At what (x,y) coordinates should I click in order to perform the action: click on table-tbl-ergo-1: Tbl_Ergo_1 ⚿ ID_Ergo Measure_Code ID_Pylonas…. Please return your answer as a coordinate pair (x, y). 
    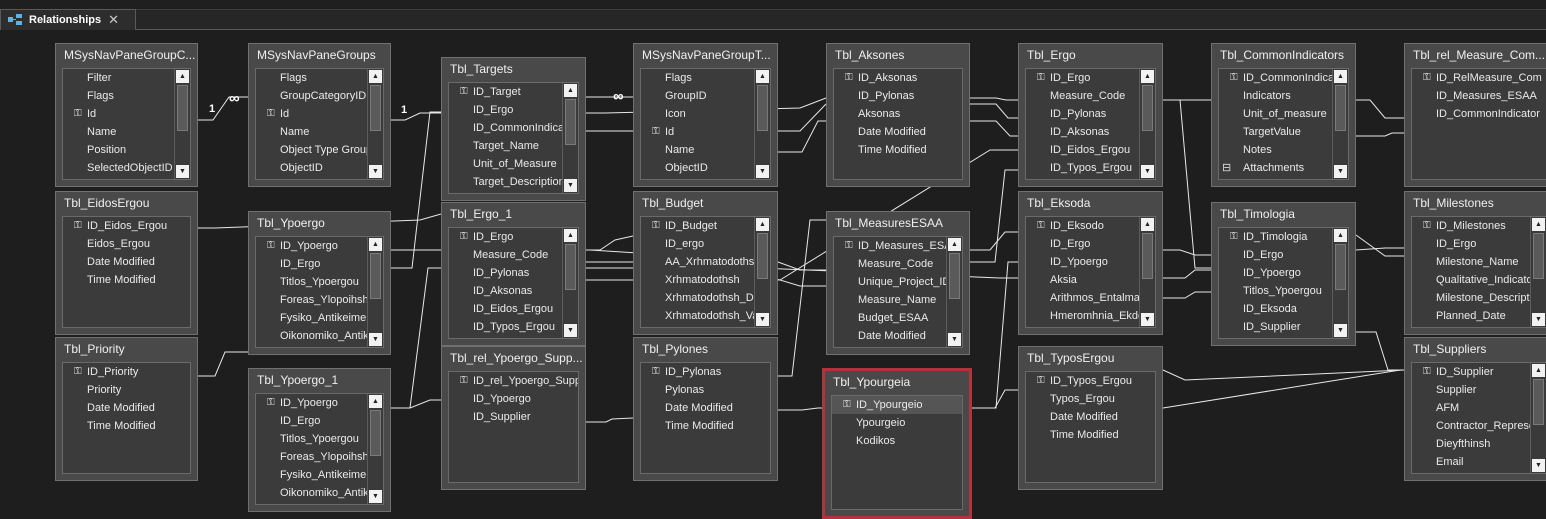
    Looking at the image, I should click on (513, 274).